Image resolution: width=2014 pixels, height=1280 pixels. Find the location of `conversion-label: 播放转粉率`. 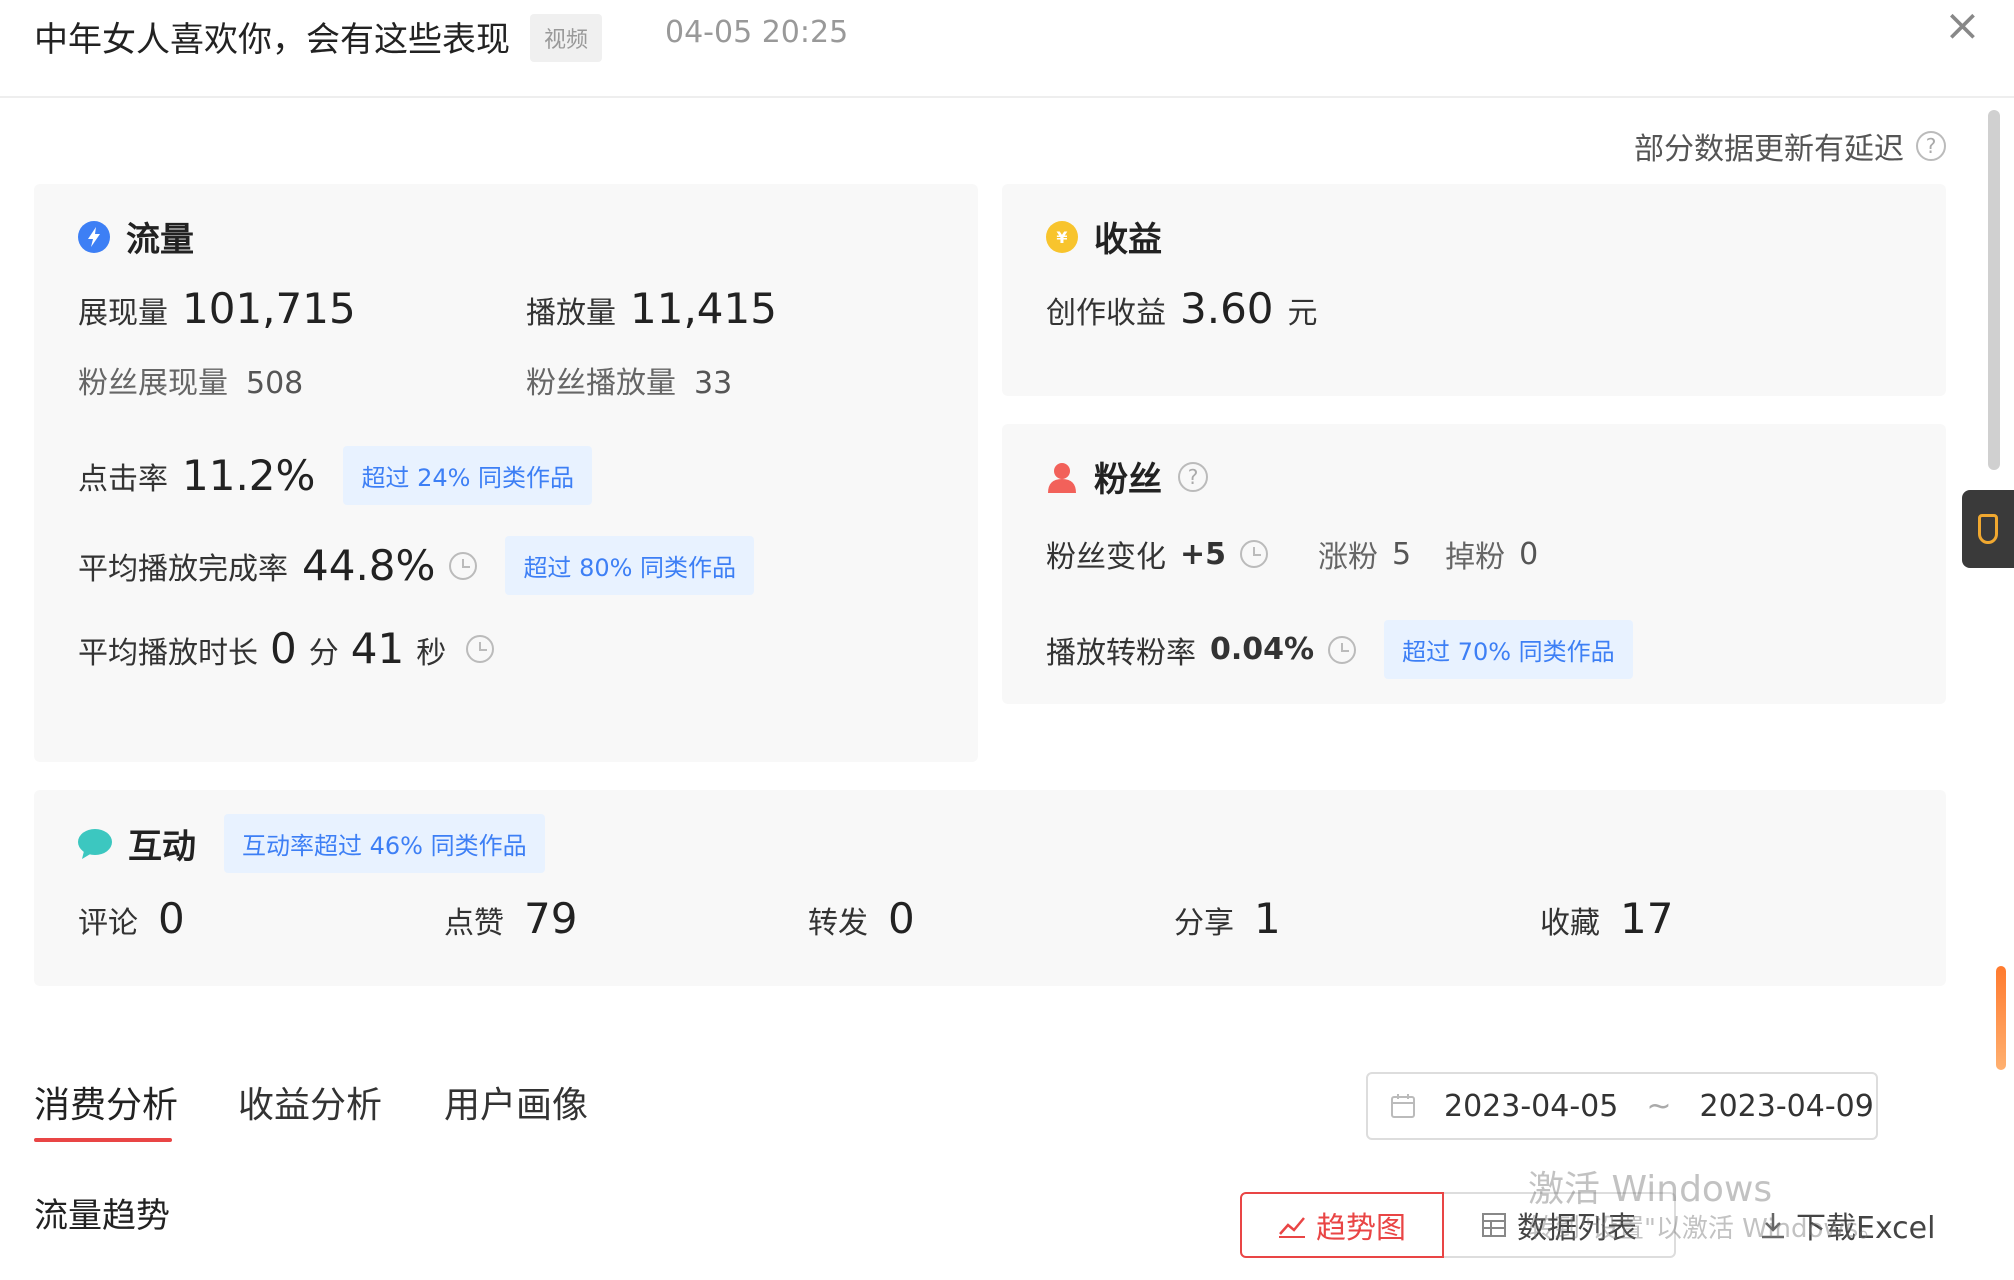

conversion-label: 播放转粉率 is located at coordinates (1121, 653).